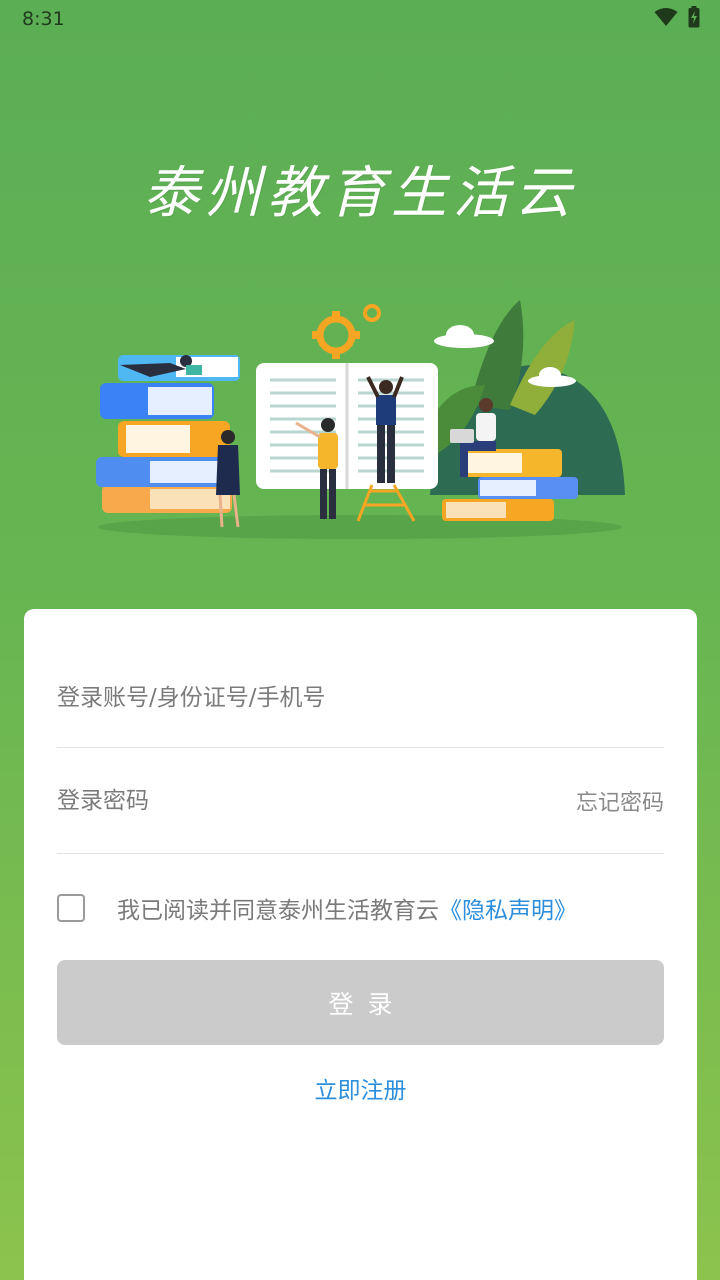 This screenshot has height=1280, width=720. What do you see at coordinates (360, 20) in the screenshot?
I see `status-bar: 8:31` at bounding box center [360, 20].